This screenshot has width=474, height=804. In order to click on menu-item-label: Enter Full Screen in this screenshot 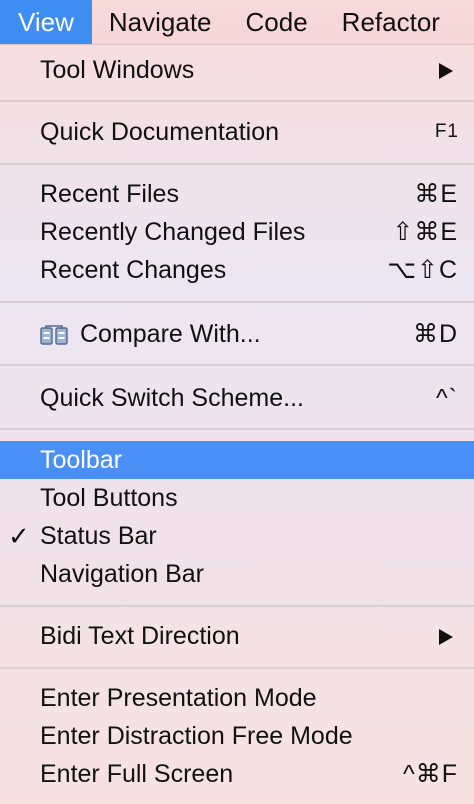, I will do `click(137, 774)`.